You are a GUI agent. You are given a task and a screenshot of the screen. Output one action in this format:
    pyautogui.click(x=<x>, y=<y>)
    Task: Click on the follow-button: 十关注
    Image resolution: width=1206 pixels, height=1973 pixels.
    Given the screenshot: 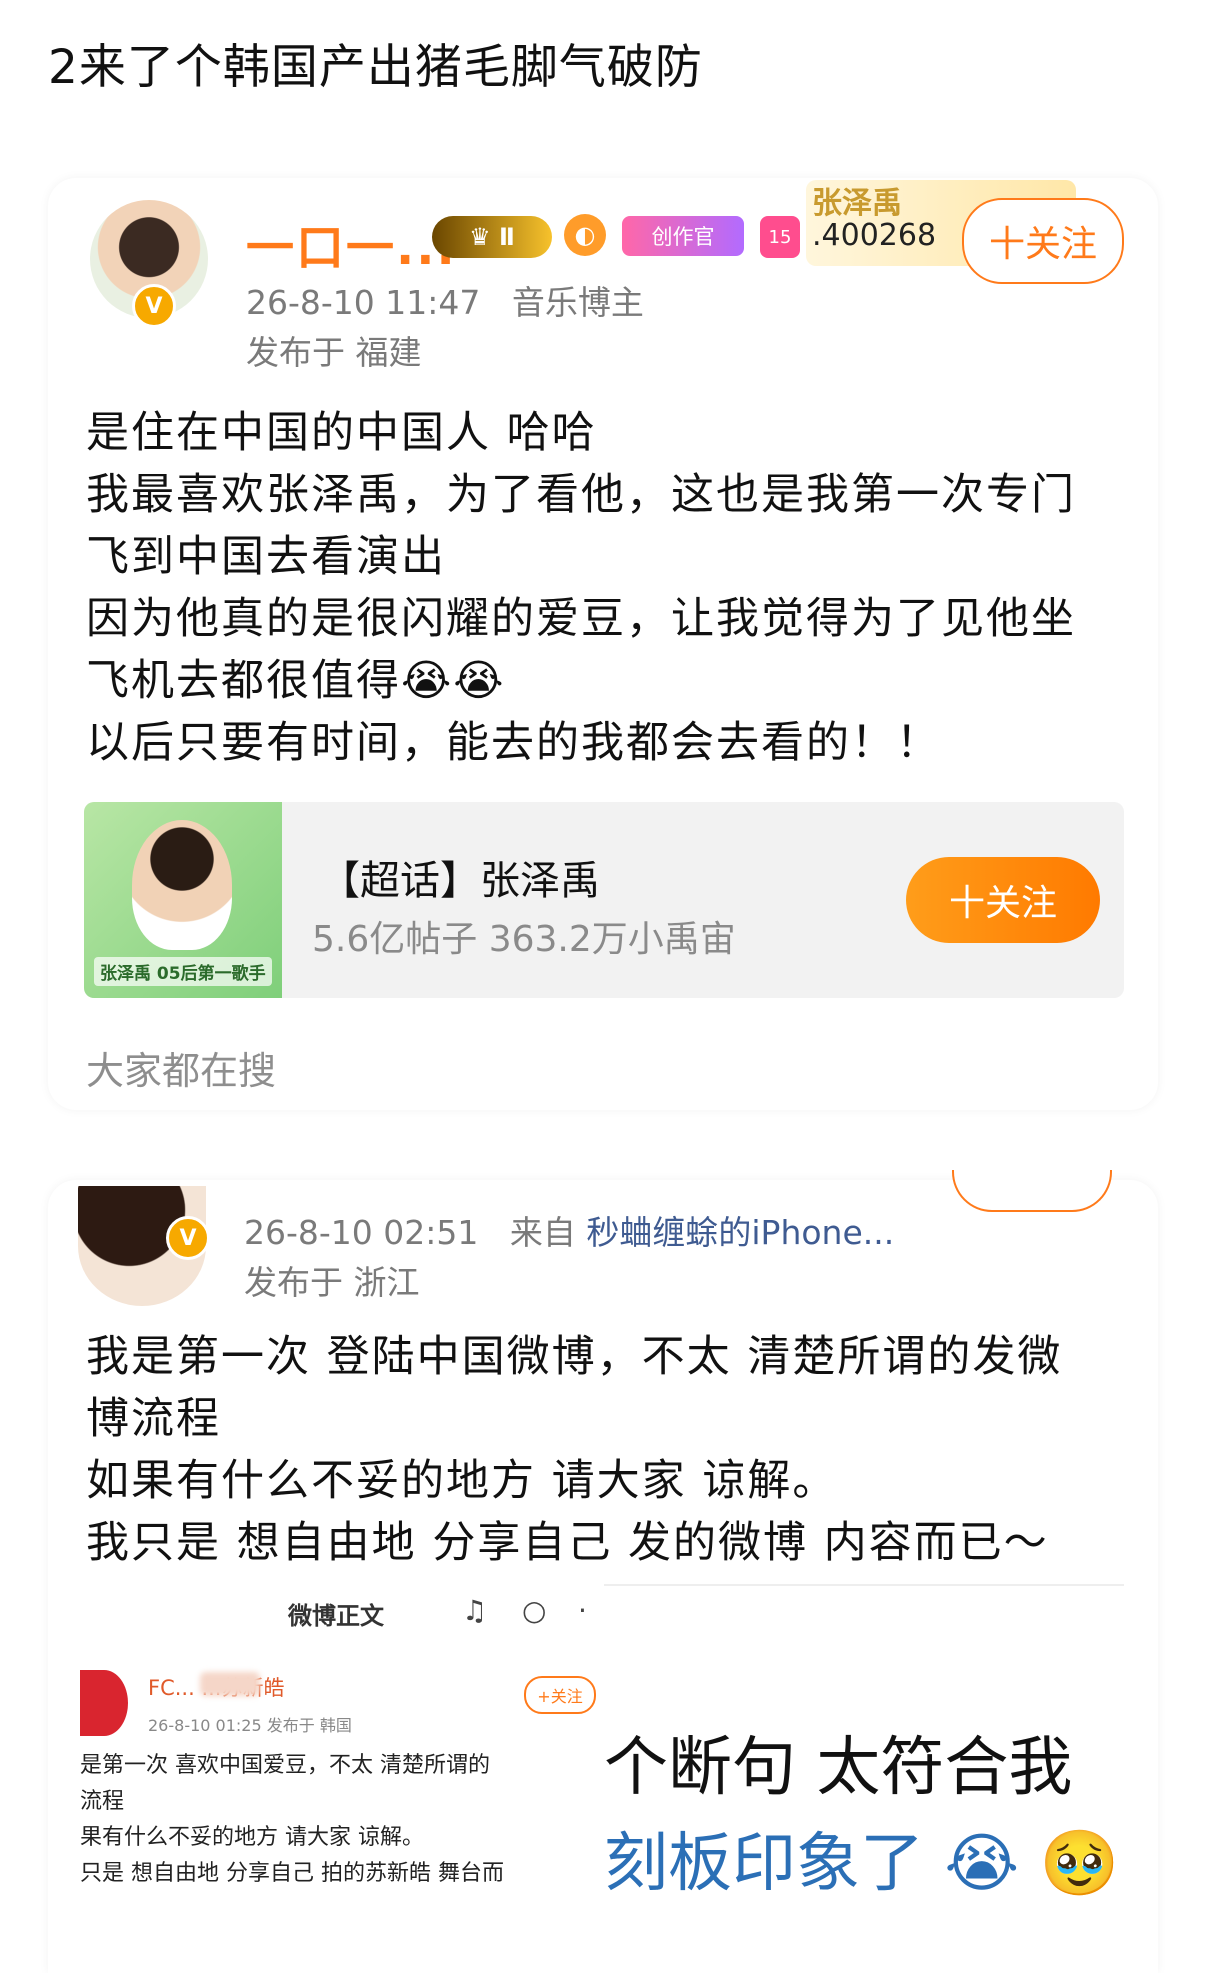 What is the action you would take?
    pyautogui.click(x=1043, y=241)
    